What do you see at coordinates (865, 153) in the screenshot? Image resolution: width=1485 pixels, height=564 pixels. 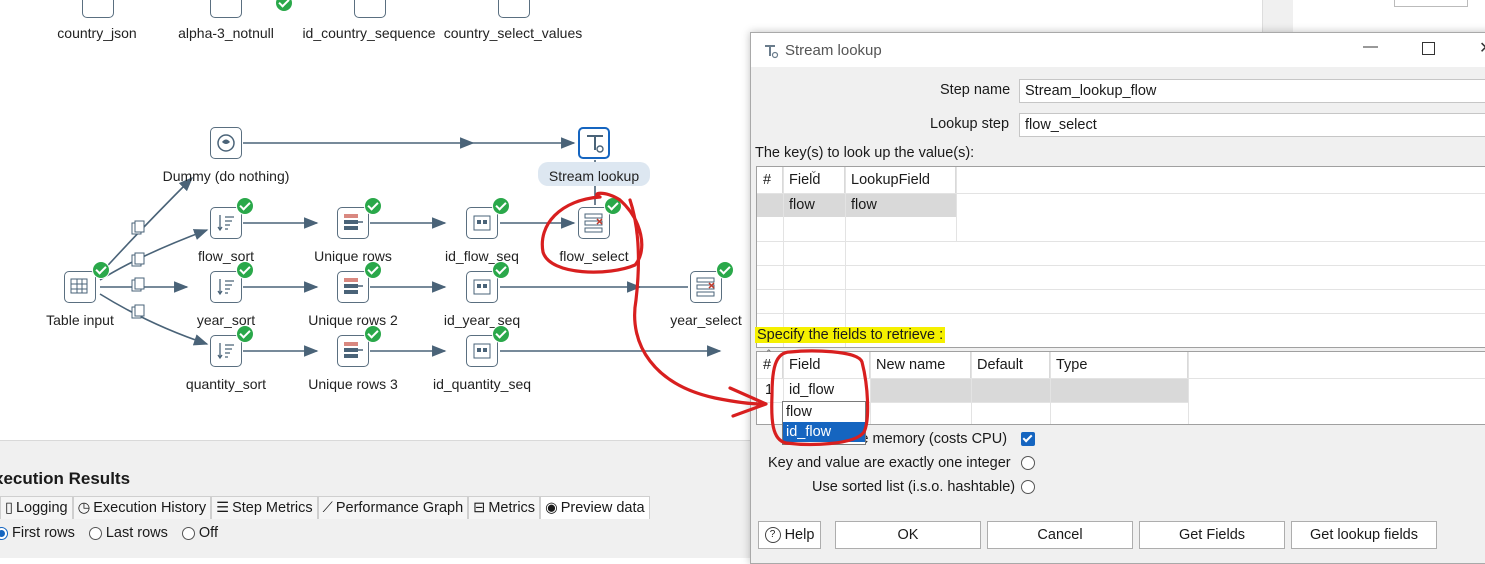 I see `keys-label: The key(s) to look up the value(s):` at bounding box center [865, 153].